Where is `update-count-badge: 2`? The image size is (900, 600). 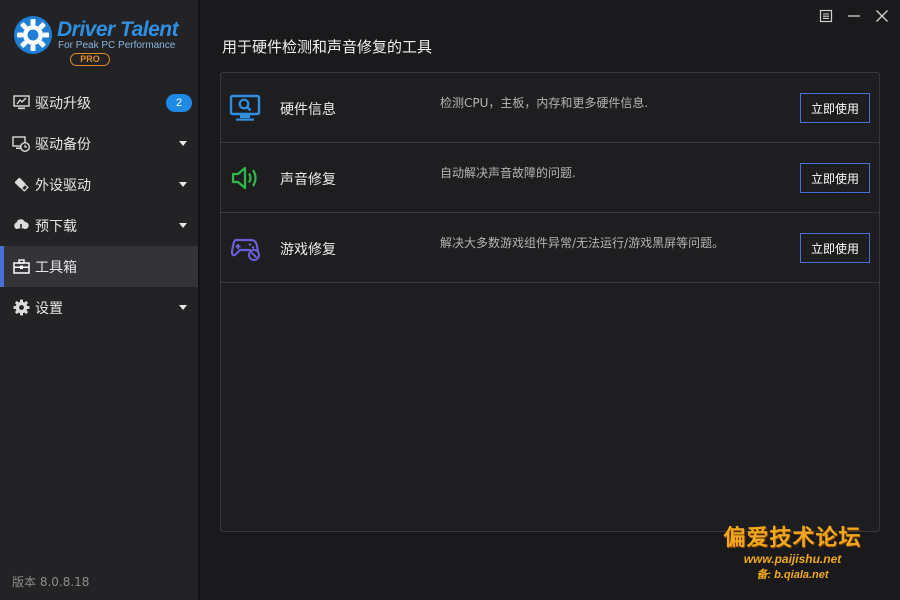 update-count-badge: 2 is located at coordinates (179, 103).